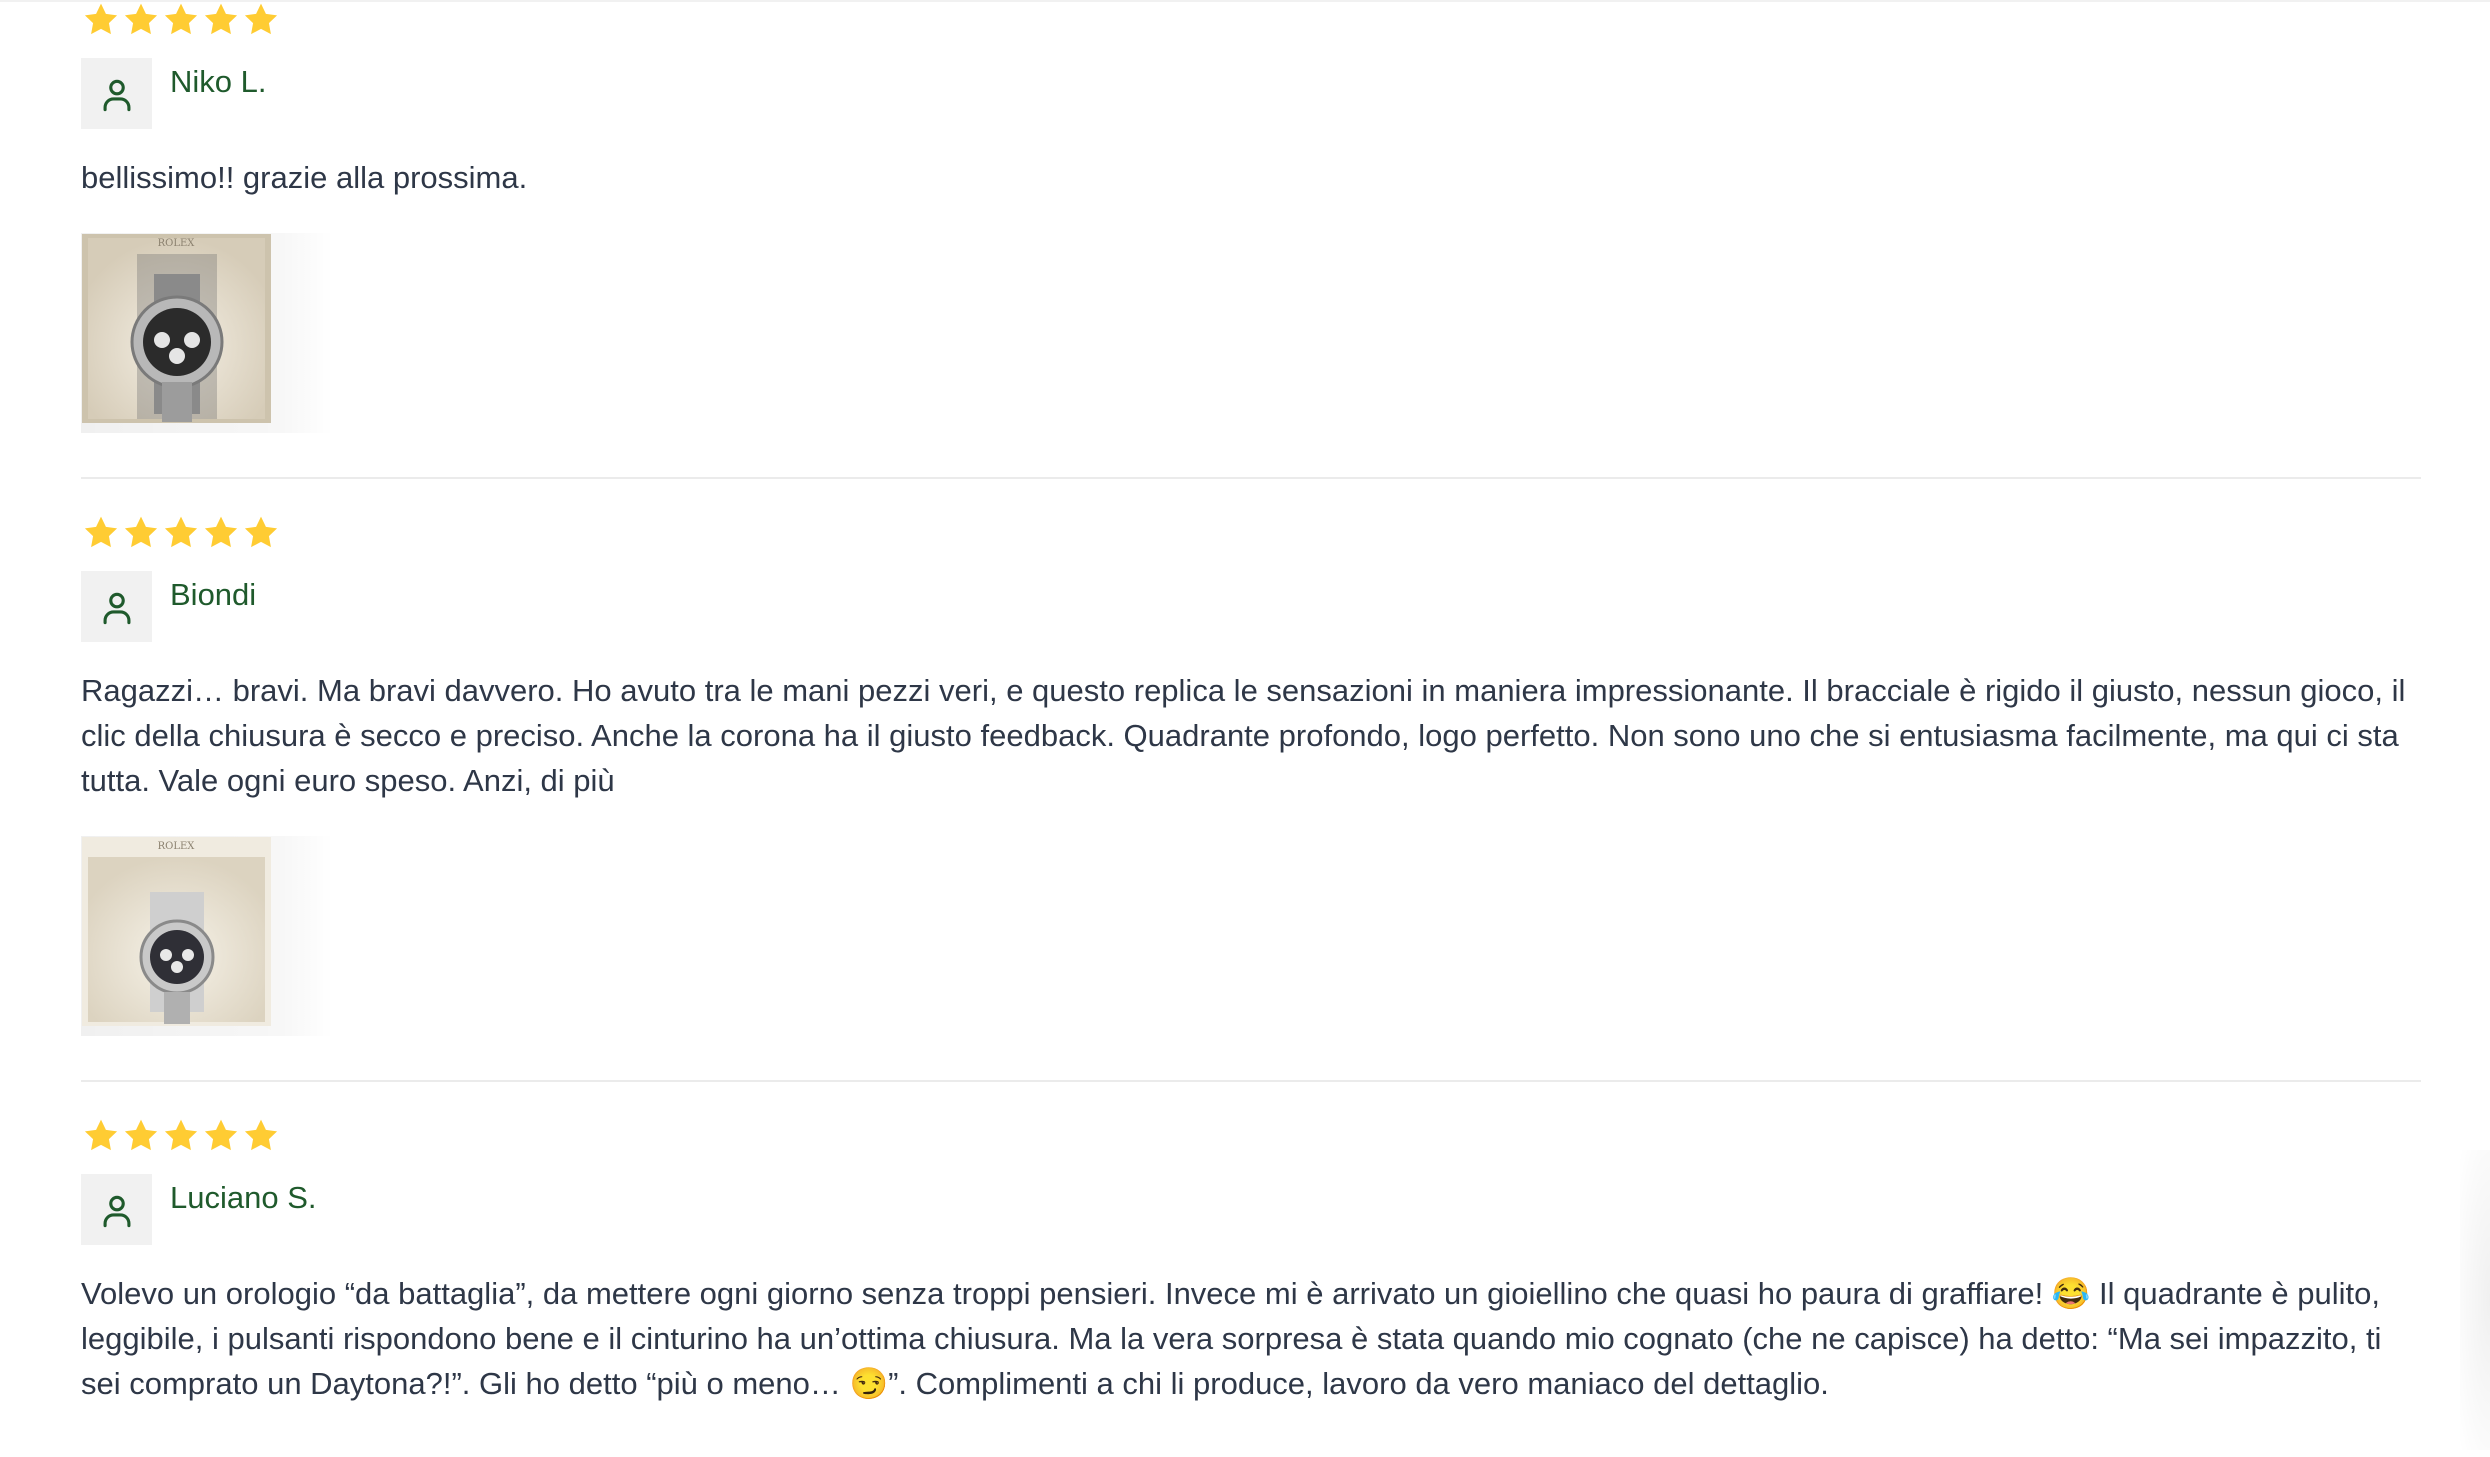 The height and width of the screenshot is (1457, 2490). Describe the element at coordinates (218, 81) in the screenshot. I see `author-name: Niko L.` at that location.